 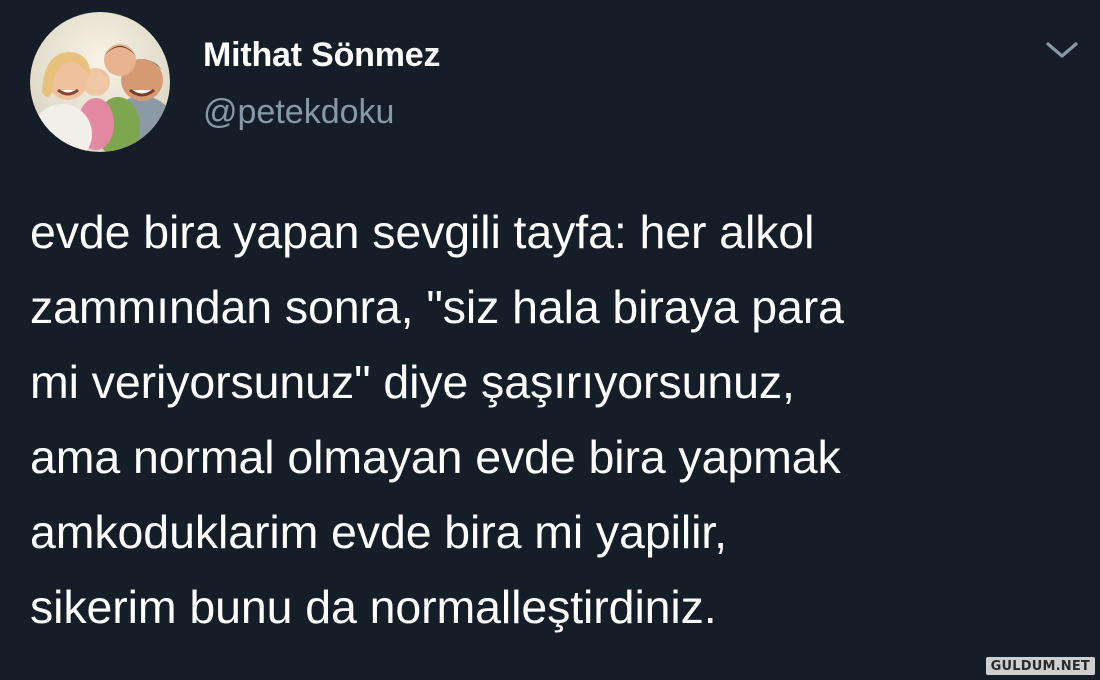 What do you see at coordinates (422, 232) in the screenshot?
I see `tweet-text-line: evde bira yapan sevgili tayfa: her alkol` at bounding box center [422, 232].